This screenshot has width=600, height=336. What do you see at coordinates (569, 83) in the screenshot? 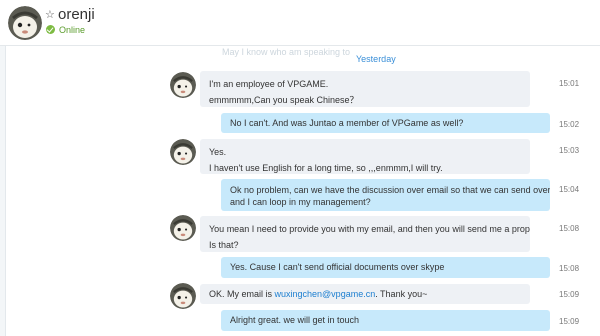
I see `message-timestamp: 15:01` at bounding box center [569, 83].